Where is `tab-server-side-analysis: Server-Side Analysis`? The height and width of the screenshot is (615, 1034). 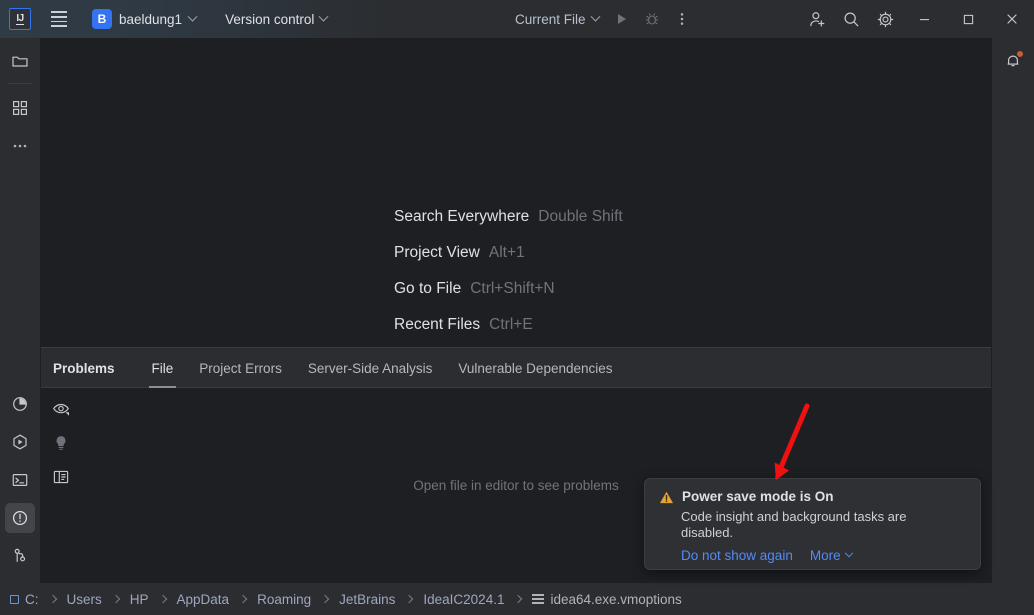
tab-server-side-analysis: Server-Side Analysis is located at coordinates (370, 368).